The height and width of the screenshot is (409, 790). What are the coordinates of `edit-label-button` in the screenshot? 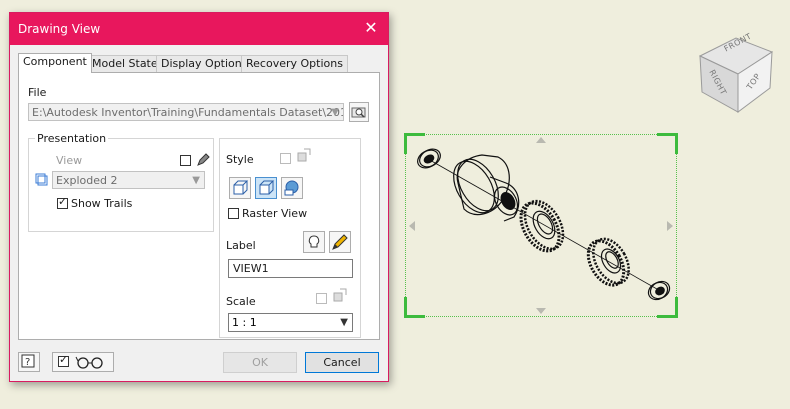 It's located at (340, 242).